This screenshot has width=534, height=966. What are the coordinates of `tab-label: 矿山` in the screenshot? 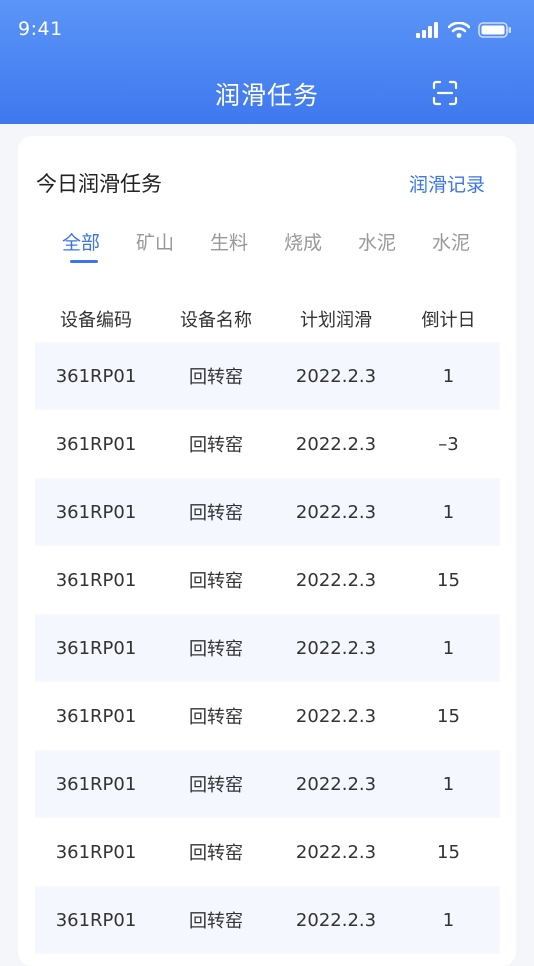 It's located at (154, 243).